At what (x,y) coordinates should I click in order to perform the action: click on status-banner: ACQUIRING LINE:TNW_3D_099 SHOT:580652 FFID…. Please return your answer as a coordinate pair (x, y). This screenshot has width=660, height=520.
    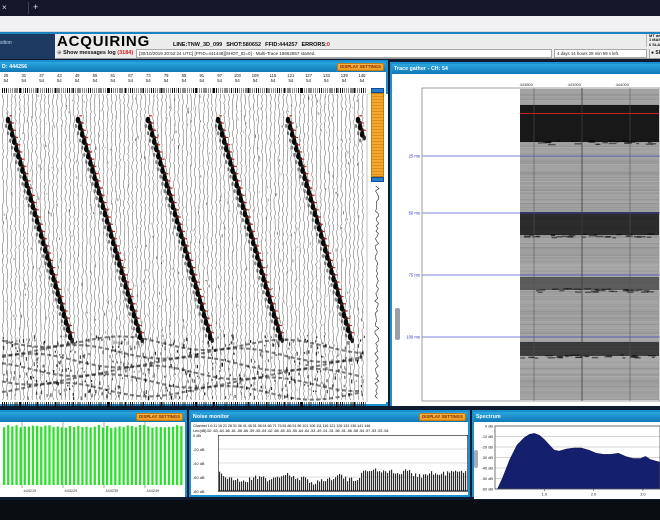
    Looking at the image, I should click on (357, 46).